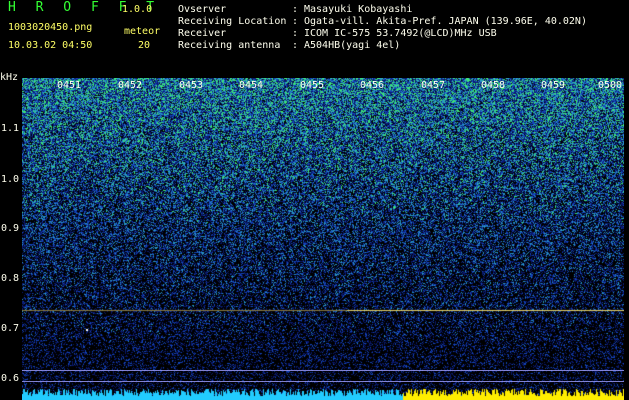 The width and height of the screenshot is (629, 400). I want to click on x-tick-label: 0451, so click(69, 85).